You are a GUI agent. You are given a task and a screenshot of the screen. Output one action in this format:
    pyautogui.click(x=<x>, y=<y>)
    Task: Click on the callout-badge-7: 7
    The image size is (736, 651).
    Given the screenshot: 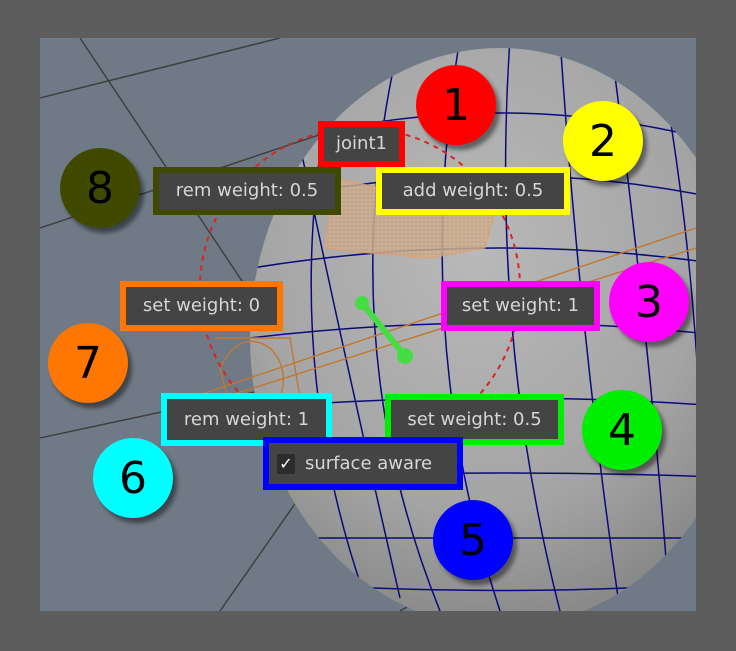 What is the action you would take?
    pyautogui.click(x=88, y=363)
    